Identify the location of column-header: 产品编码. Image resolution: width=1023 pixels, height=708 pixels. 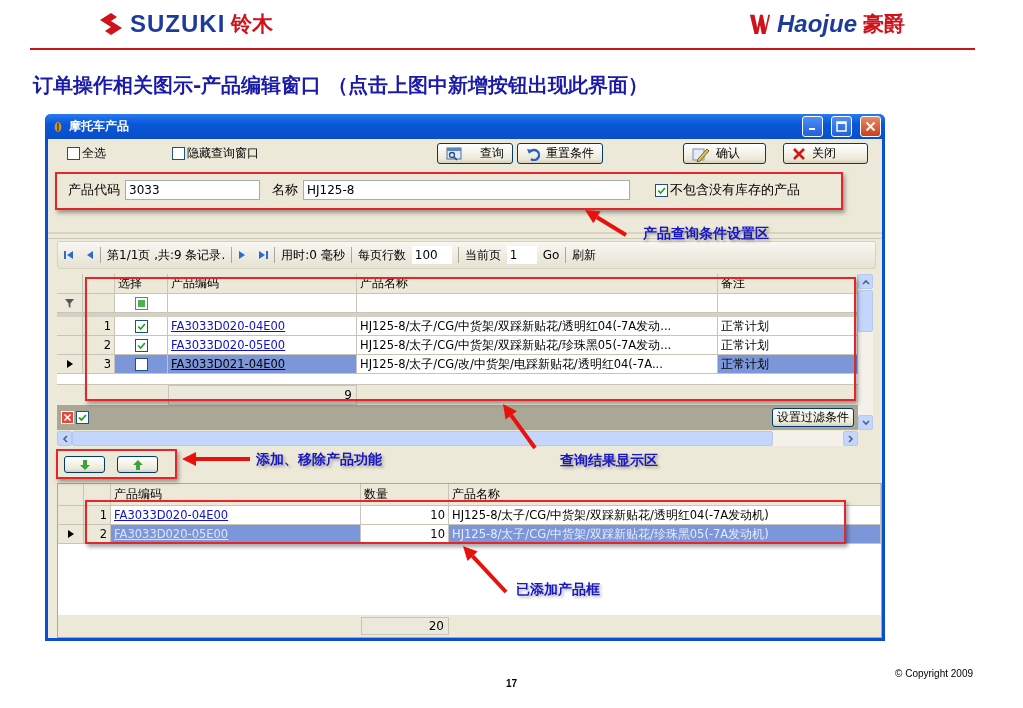
(236, 495).